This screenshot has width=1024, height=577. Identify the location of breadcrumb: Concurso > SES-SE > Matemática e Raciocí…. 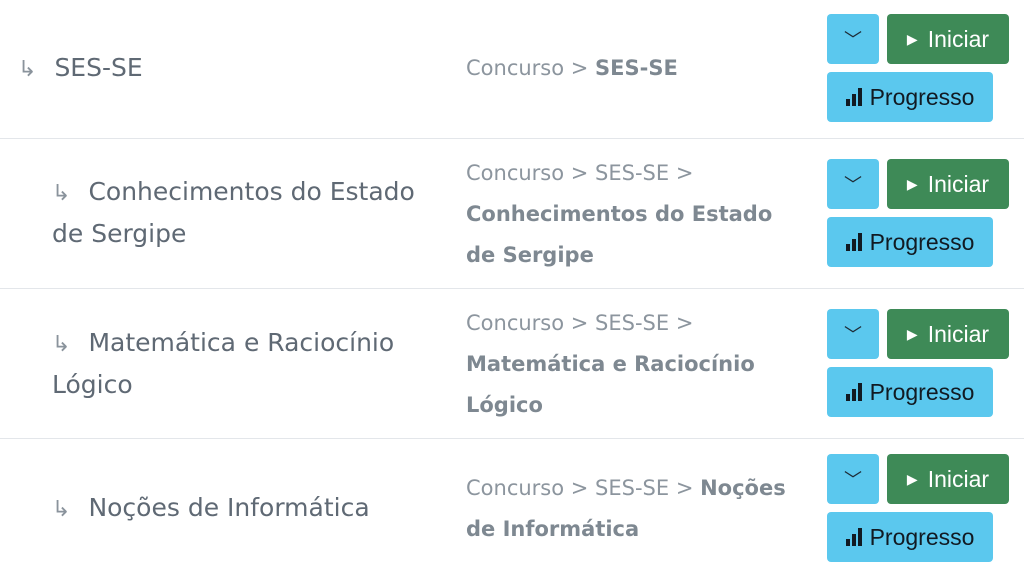
(631, 364).